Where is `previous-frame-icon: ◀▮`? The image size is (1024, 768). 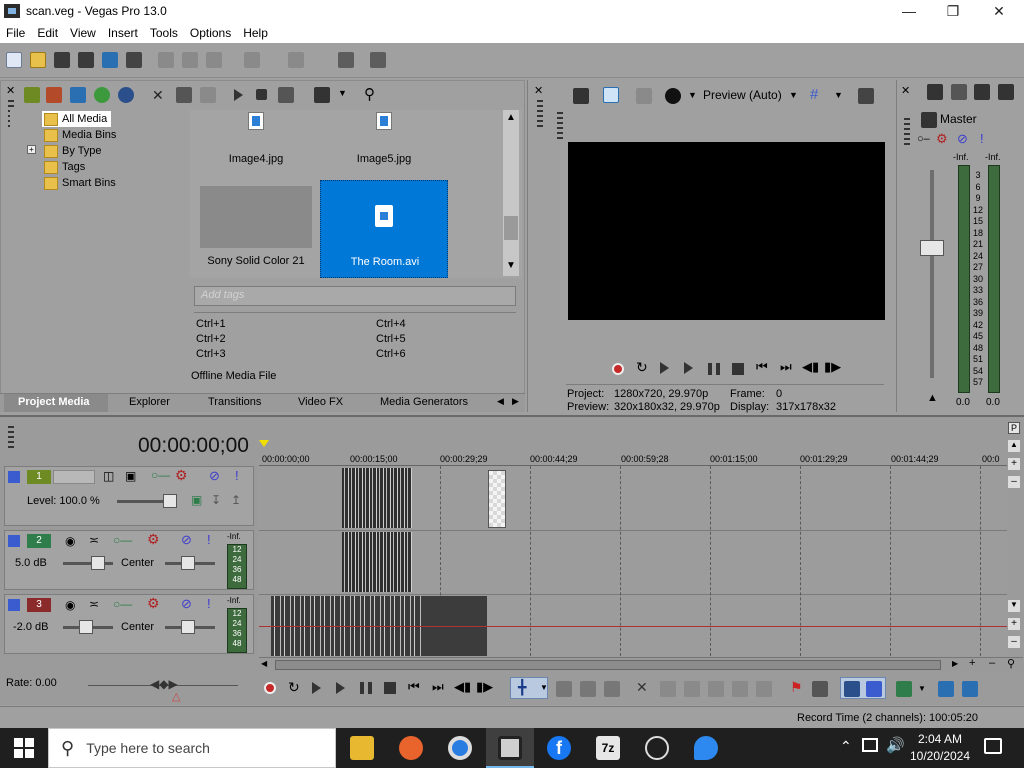 previous-frame-icon: ◀▮ is located at coordinates (462, 687).